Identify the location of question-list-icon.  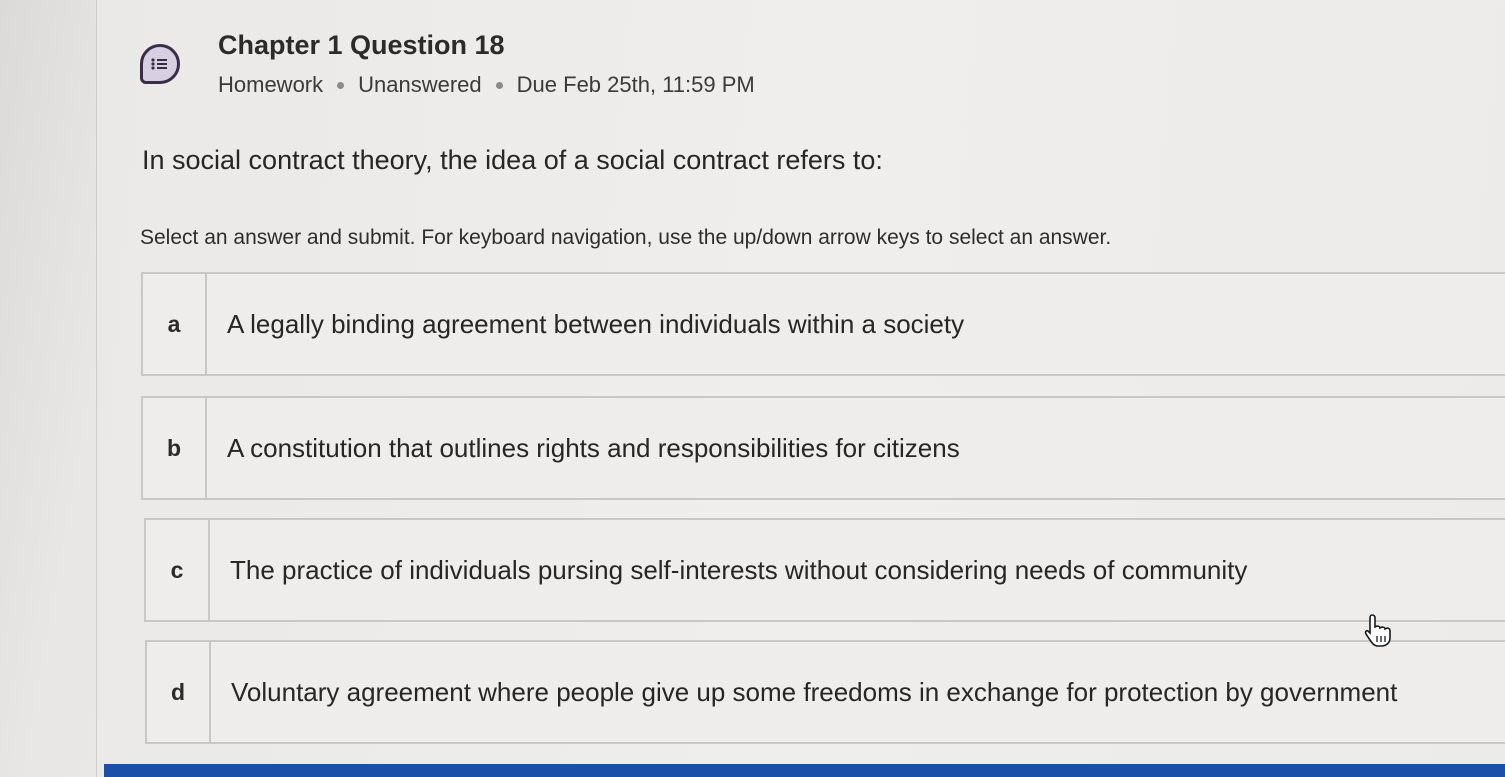
(160, 64).